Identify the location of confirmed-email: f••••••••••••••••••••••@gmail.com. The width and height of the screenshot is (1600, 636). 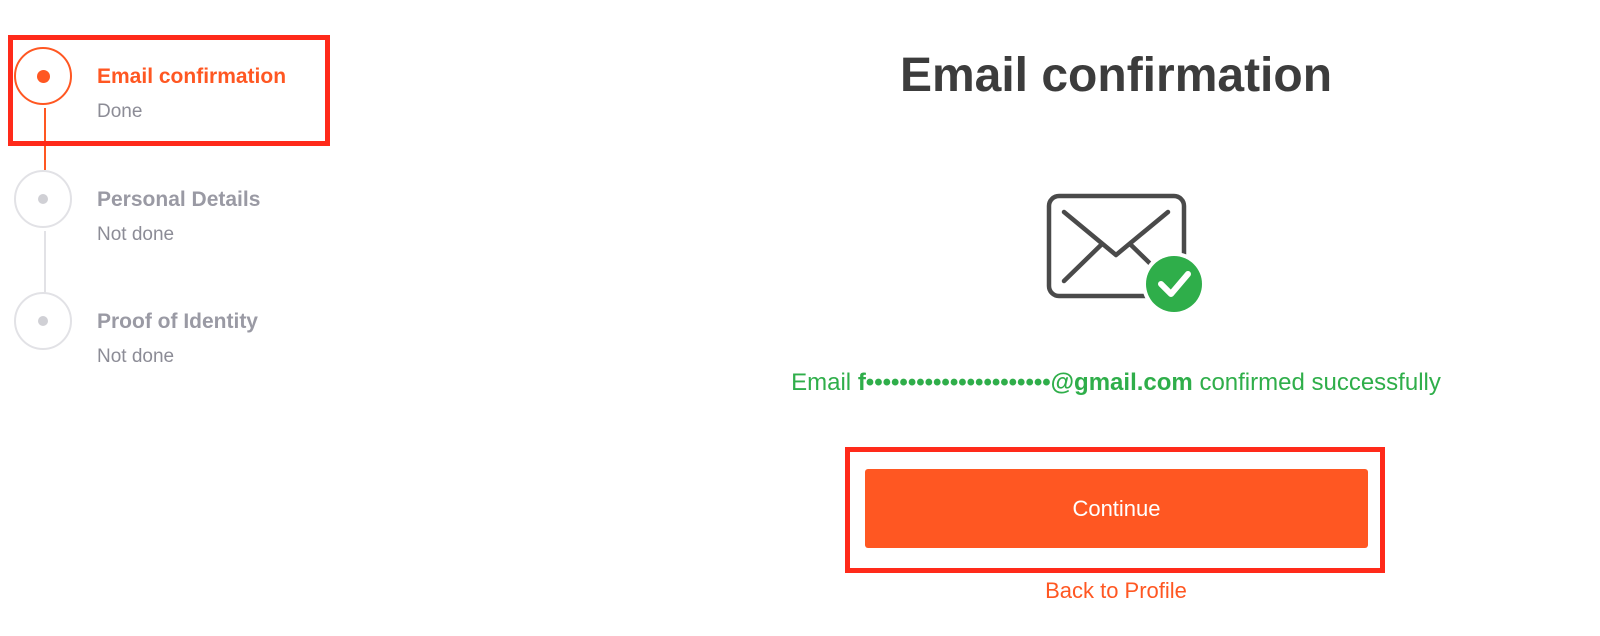
(1025, 382).